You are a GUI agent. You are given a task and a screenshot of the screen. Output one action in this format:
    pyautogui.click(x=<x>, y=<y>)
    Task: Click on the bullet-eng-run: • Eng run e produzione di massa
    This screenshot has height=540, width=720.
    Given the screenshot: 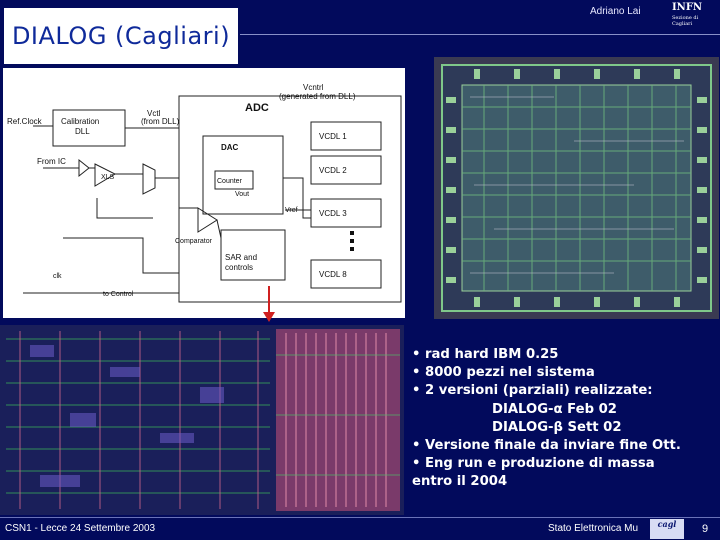 What is the action you would take?
    pyautogui.click(x=533, y=464)
    